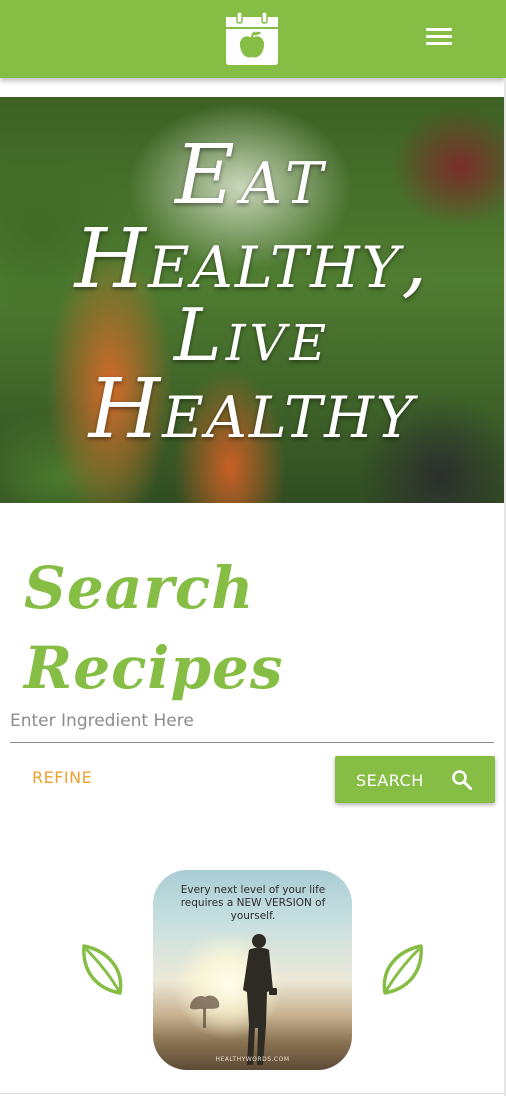 The width and height of the screenshot is (506, 1096). Describe the element at coordinates (252, 259) in the screenshot. I see `hero-title-line: Healthy,` at that location.